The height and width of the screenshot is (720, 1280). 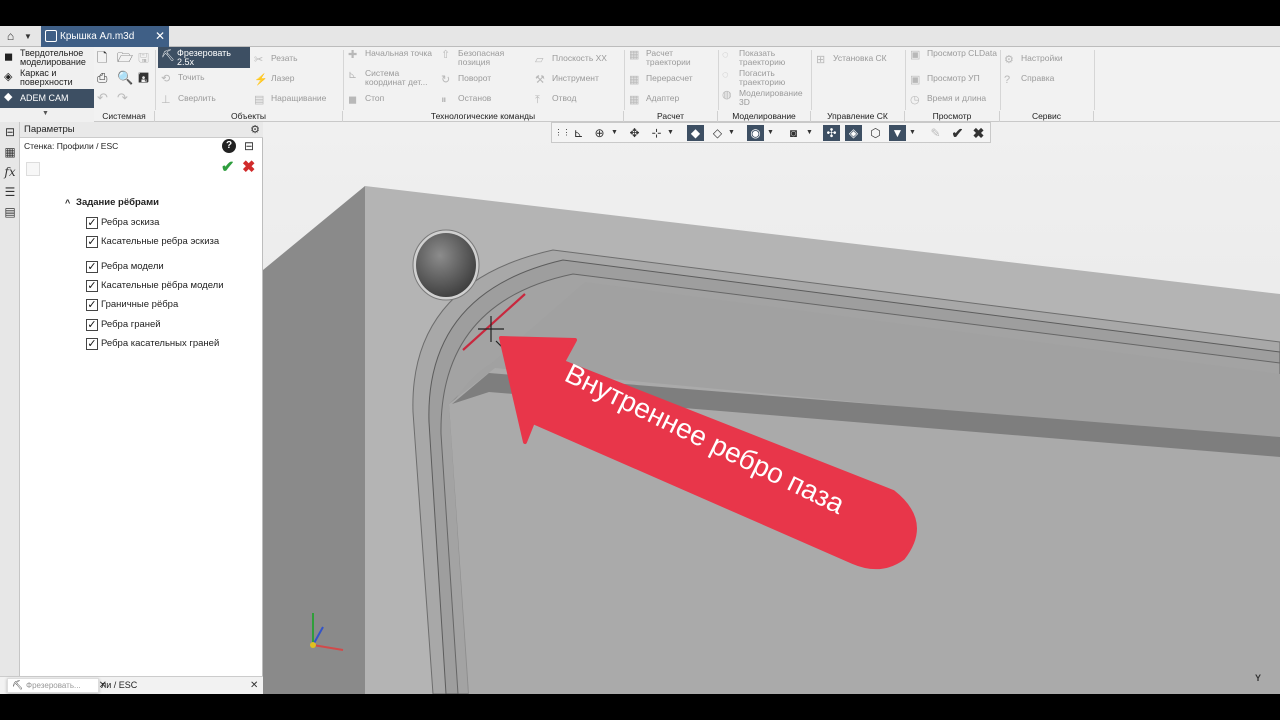 I want to click on help-button: ? Справка, so click(x=1029, y=80).